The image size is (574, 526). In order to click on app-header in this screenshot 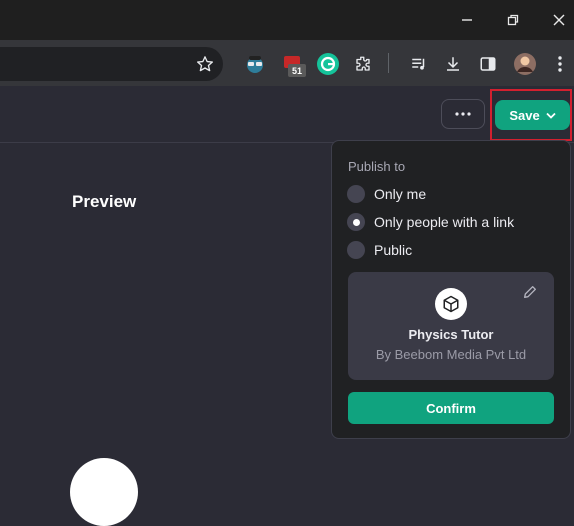, I will do `click(287, 114)`.